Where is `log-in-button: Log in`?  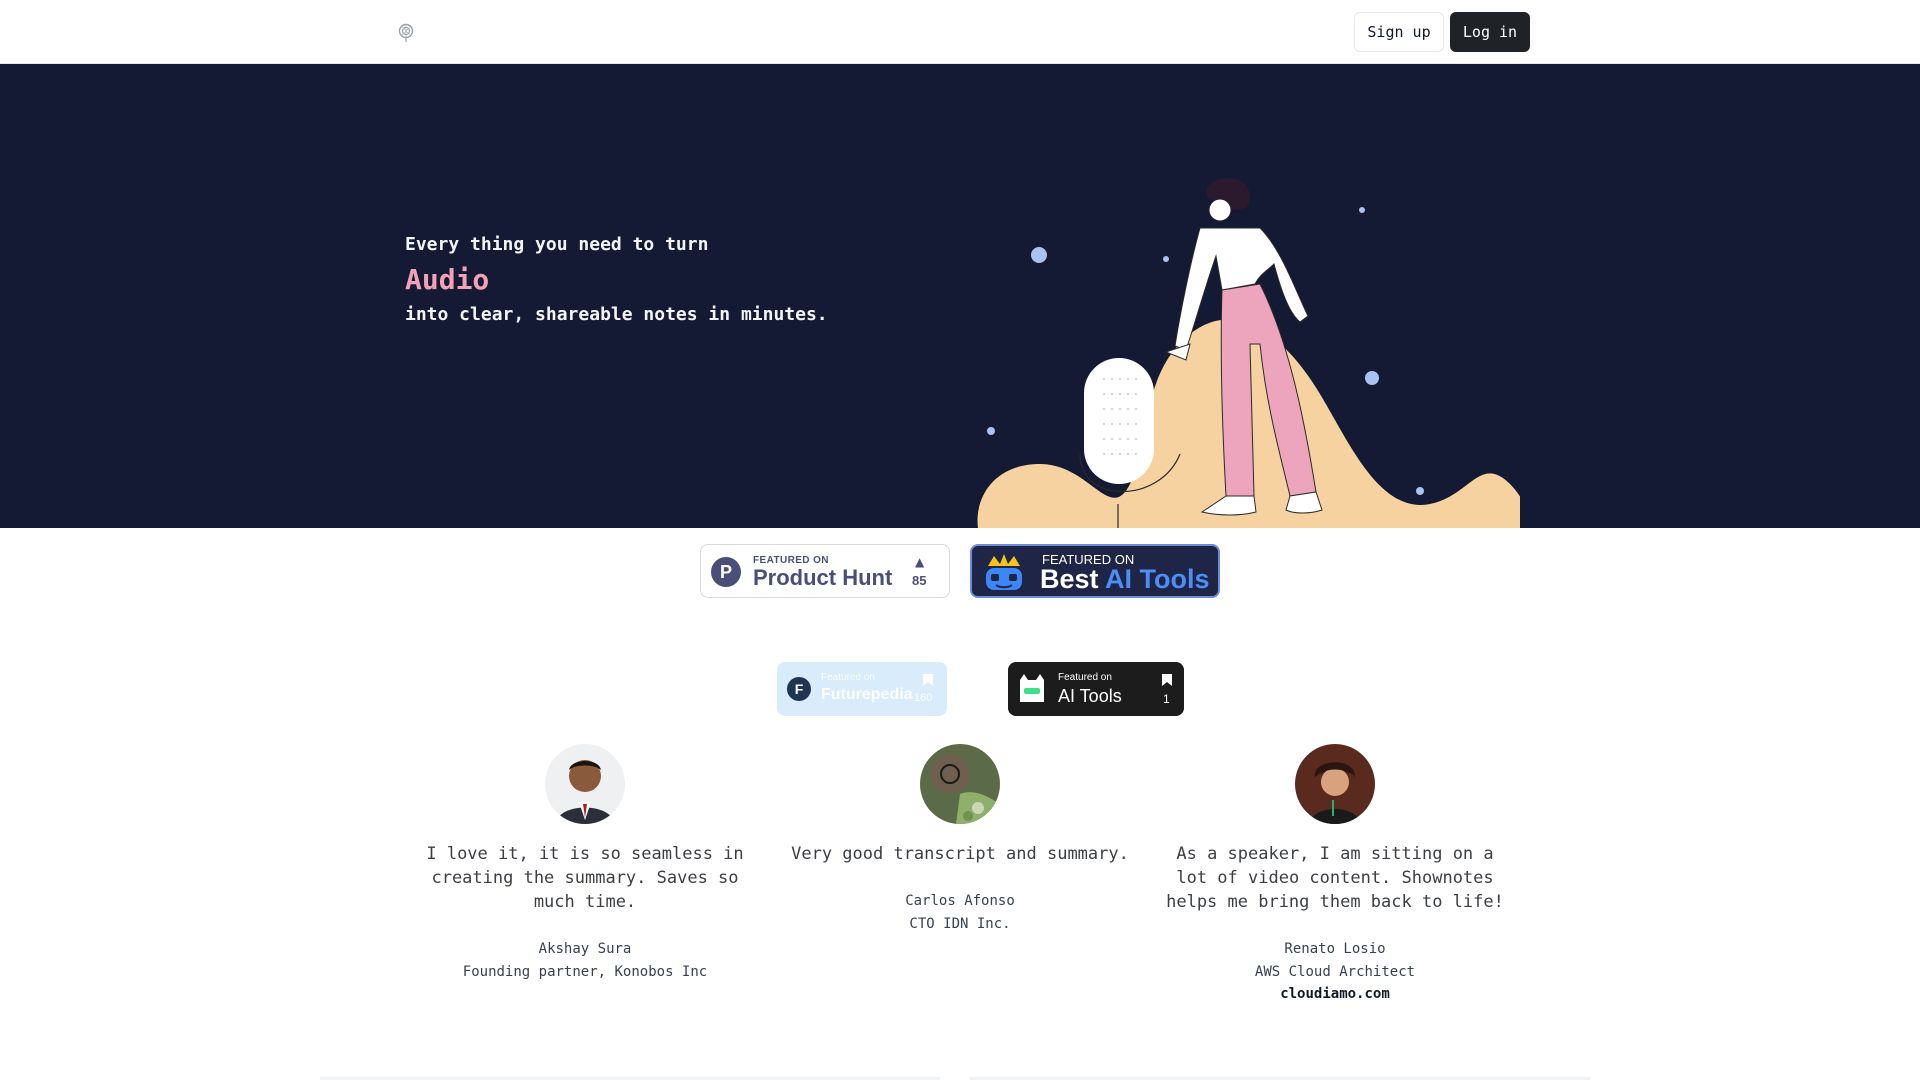 log-in-button: Log in is located at coordinates (1490, 32).